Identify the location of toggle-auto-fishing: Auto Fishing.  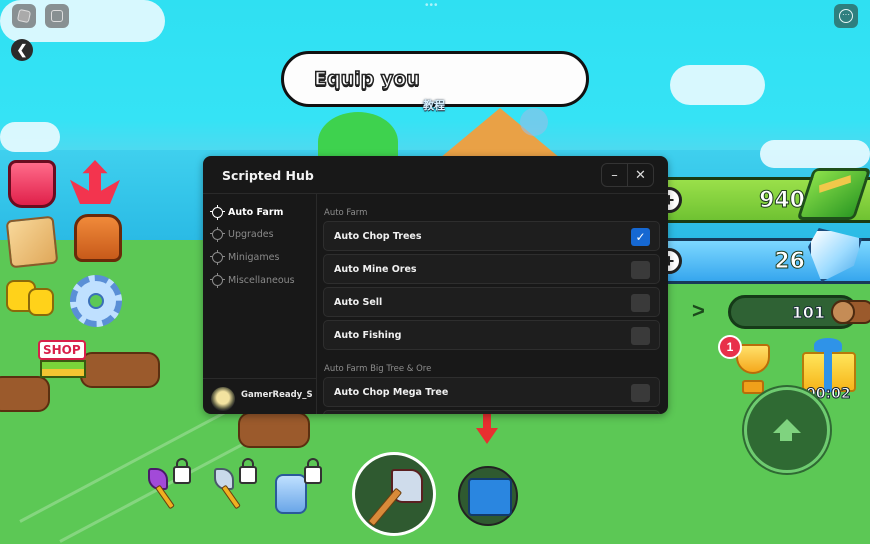
(491, 335).